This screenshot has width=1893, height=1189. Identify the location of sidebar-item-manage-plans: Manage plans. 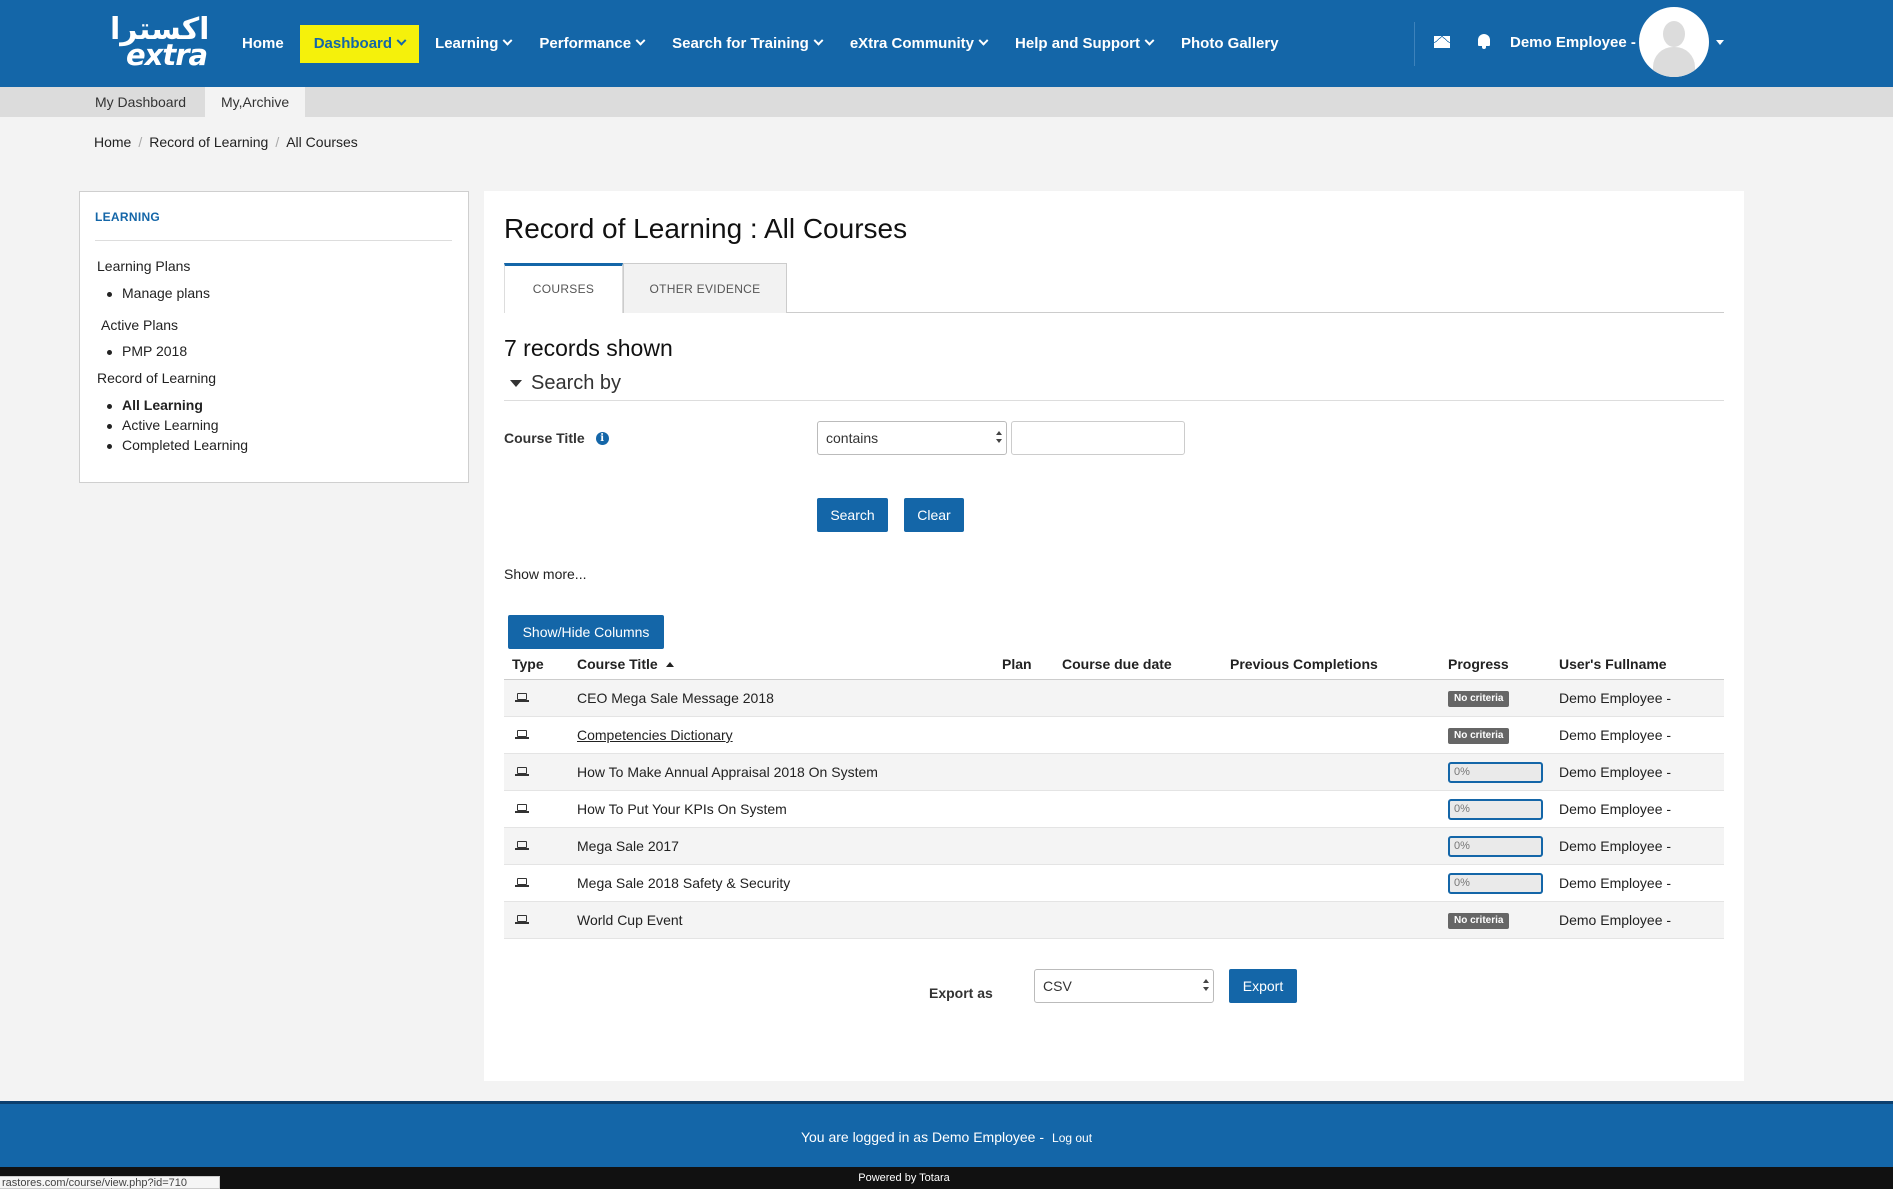
(158, 293).